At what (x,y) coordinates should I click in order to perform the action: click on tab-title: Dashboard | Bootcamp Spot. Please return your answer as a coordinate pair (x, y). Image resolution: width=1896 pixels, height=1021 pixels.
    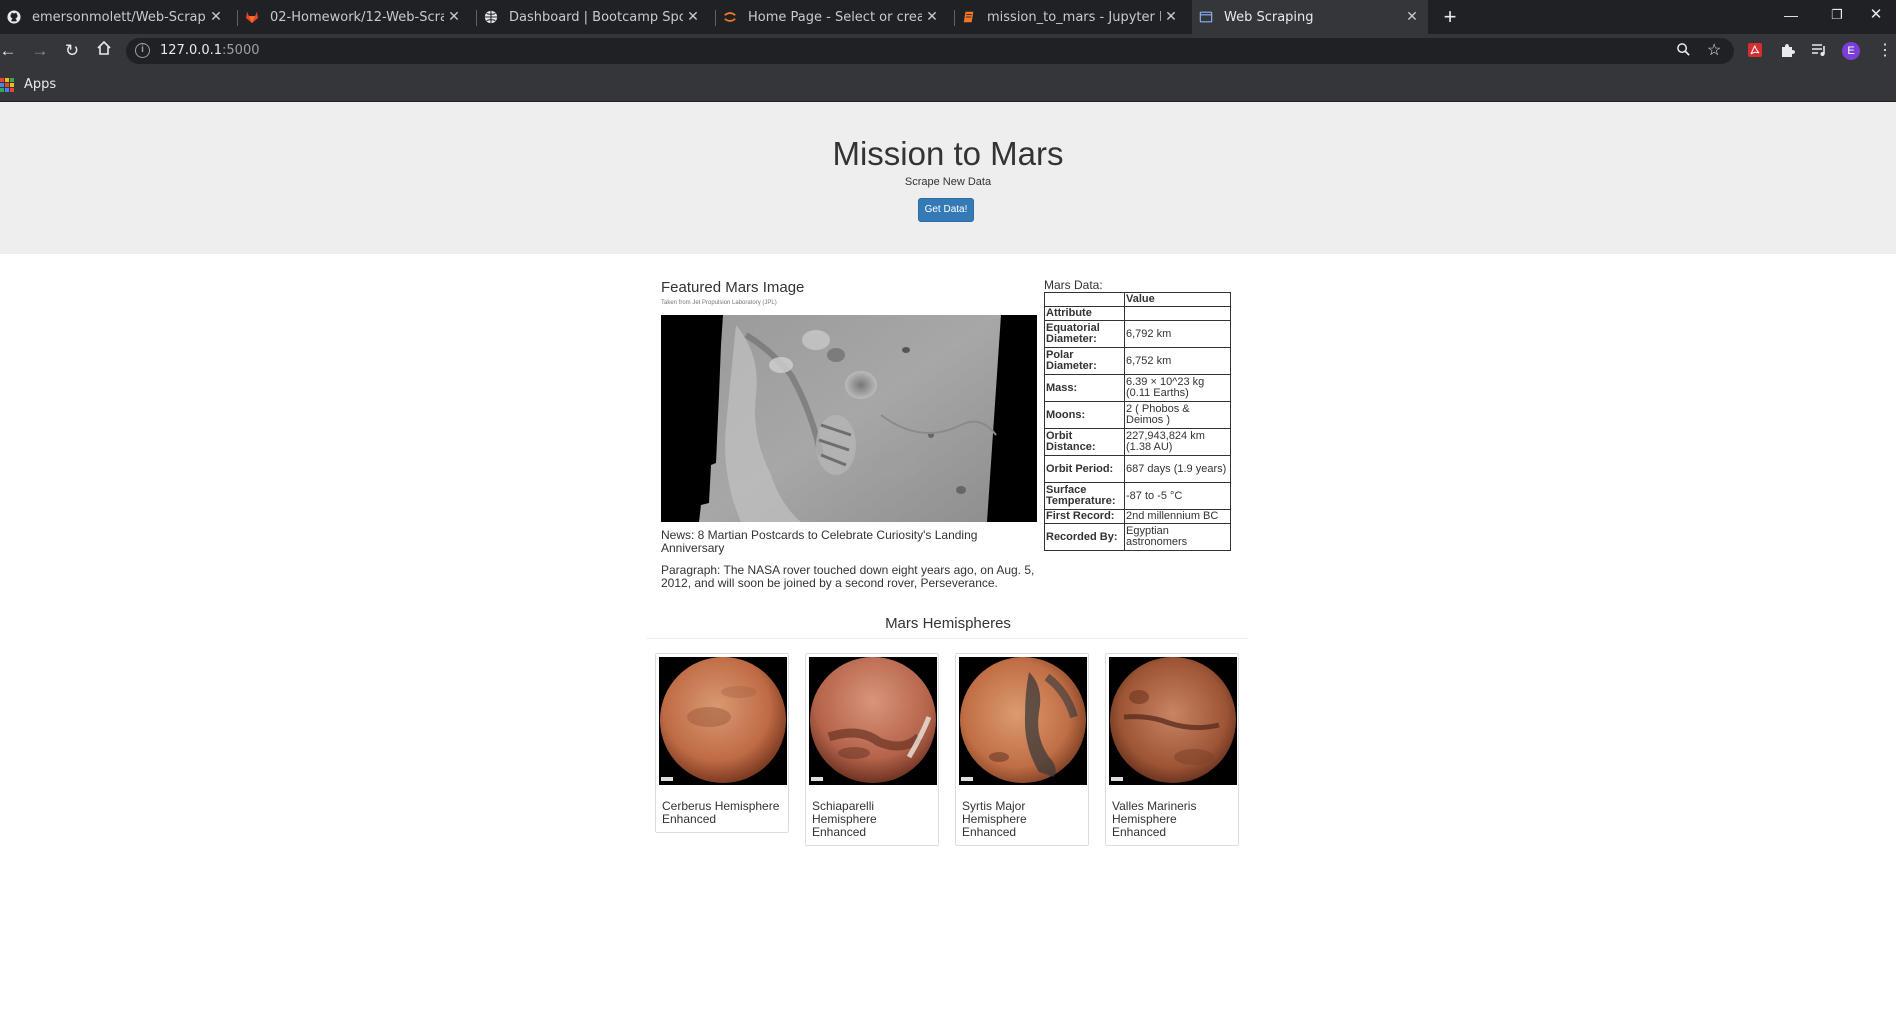
    Looking at the image, I should click on (596, 17).